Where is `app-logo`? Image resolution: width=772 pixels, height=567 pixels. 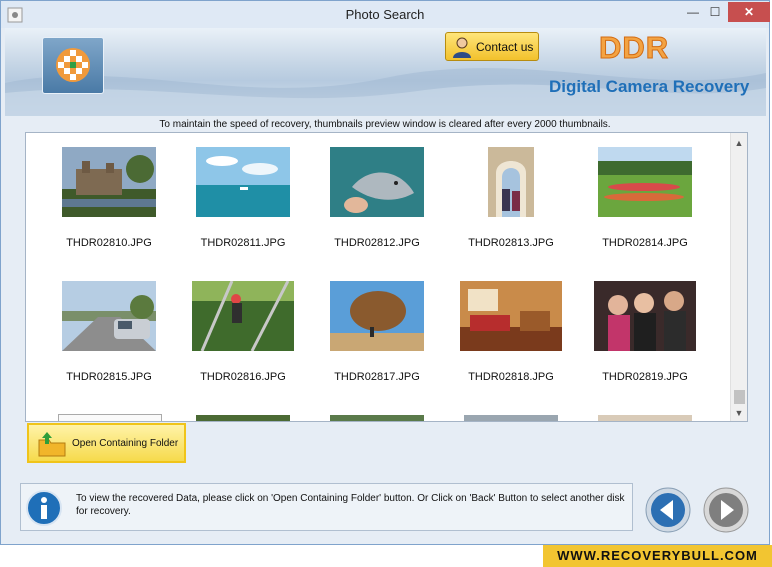
app-logo is located at coordinates (73, 65).